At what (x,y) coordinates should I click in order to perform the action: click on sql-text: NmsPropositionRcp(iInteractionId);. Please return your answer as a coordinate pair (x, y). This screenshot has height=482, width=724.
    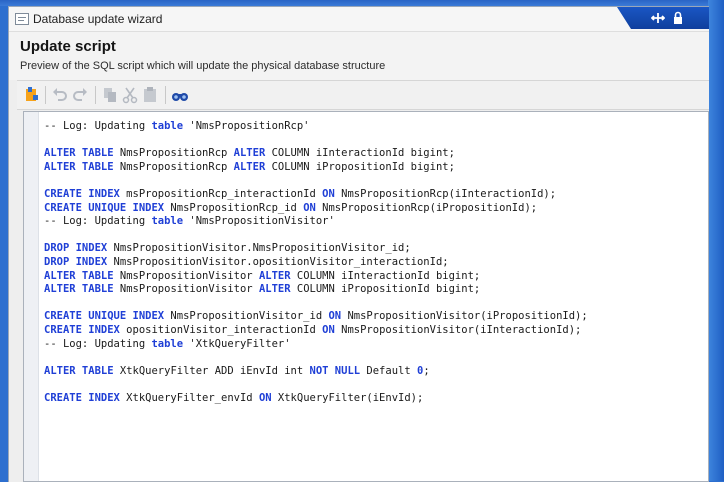
    Looking at the image, I should click on (445, 193).